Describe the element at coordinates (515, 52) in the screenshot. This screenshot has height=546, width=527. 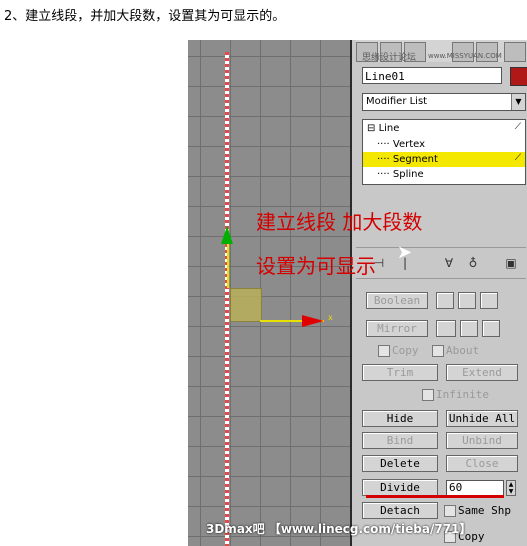
I see `utilities-tab-icon` at that location.